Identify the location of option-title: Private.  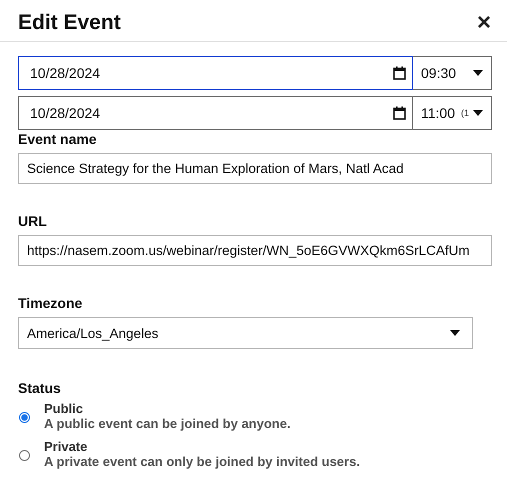
(66, 448).